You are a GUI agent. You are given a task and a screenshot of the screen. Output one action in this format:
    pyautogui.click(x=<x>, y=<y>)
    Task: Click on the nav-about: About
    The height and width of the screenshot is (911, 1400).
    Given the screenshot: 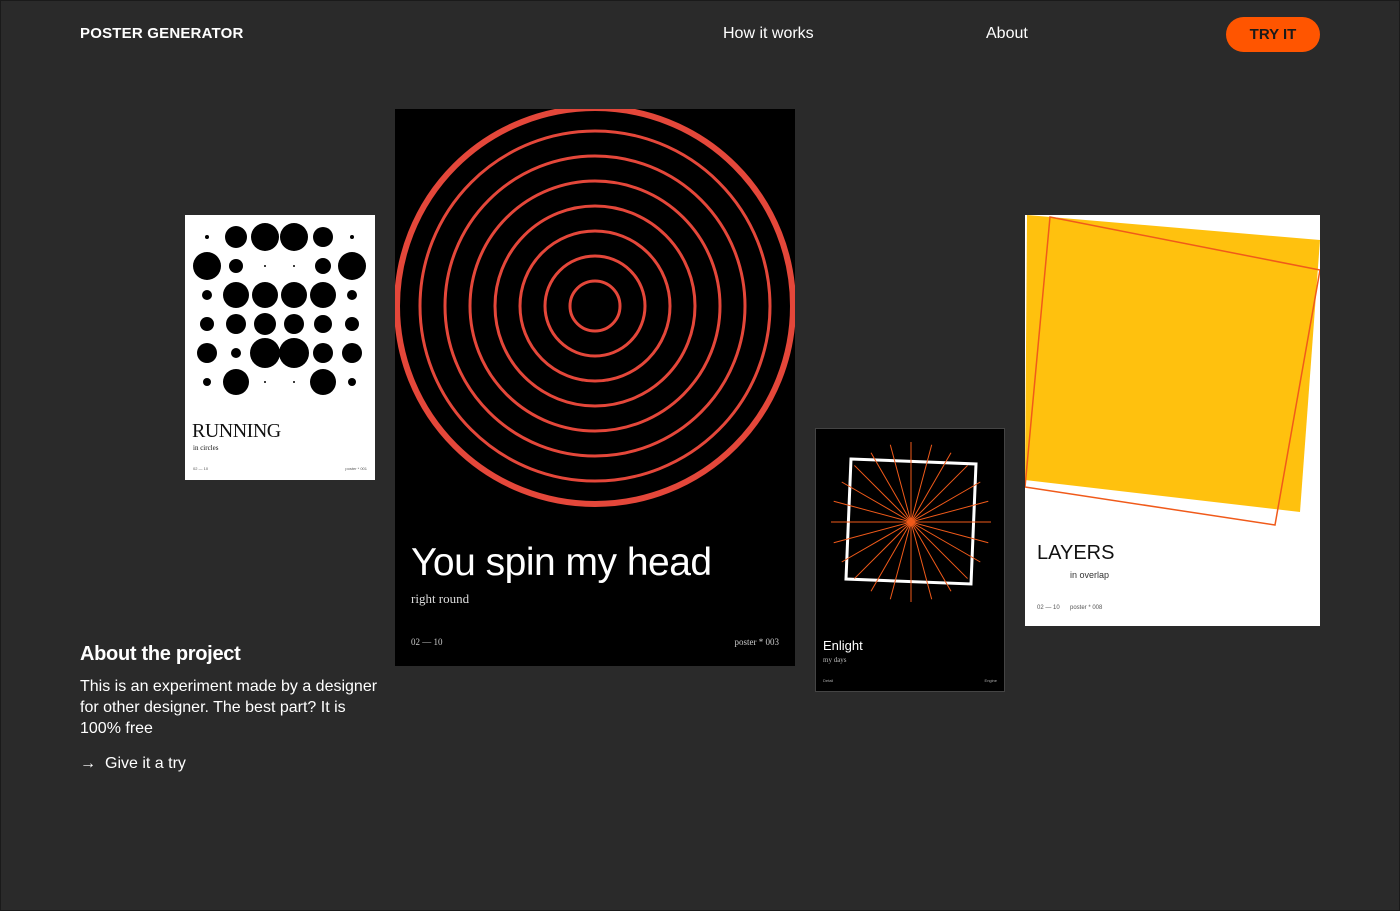 What is the action you would take?
    pyautogui.click(x=1007, y=34)
    